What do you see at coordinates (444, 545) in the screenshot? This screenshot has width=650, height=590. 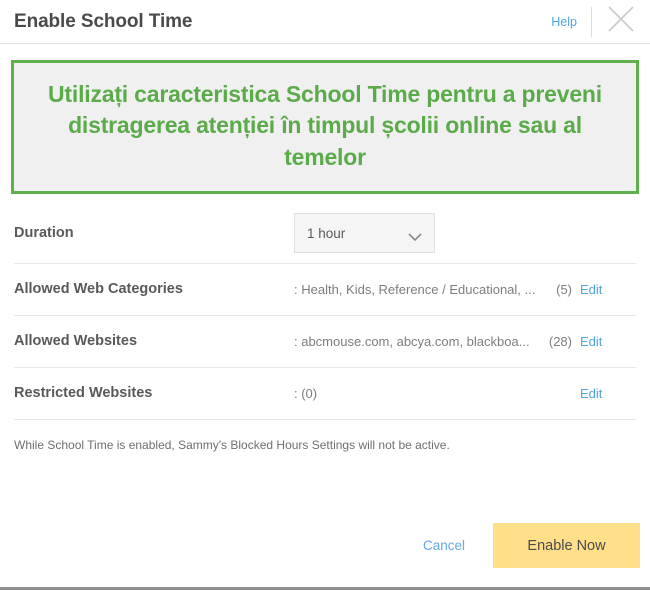 I see `cancel-button: Cancel` at bounding box center [444, 545].